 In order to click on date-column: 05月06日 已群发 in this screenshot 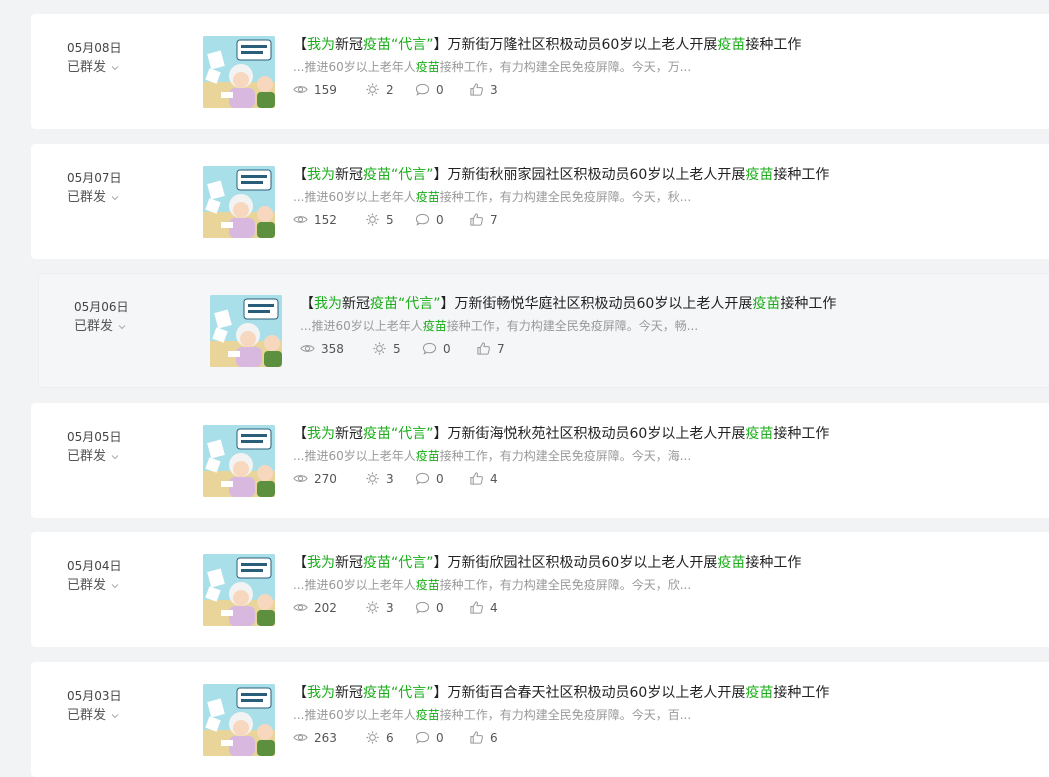, I will do `click(101, 317)`.